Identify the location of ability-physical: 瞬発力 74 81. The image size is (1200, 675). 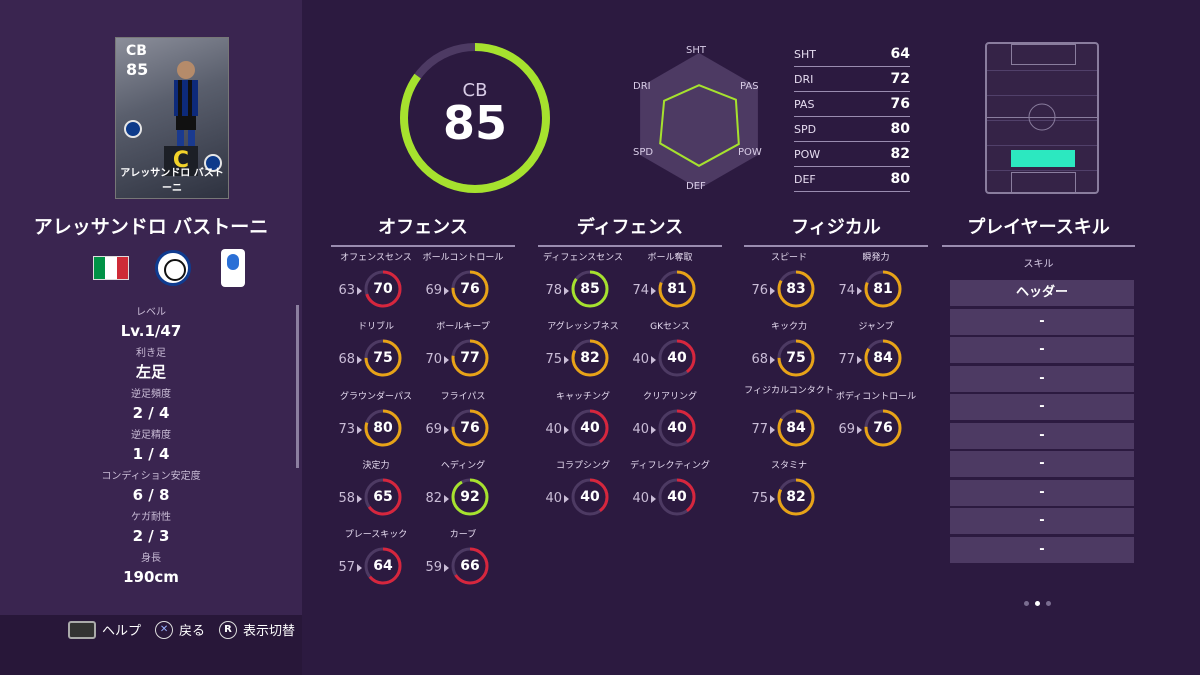
(876, 287).